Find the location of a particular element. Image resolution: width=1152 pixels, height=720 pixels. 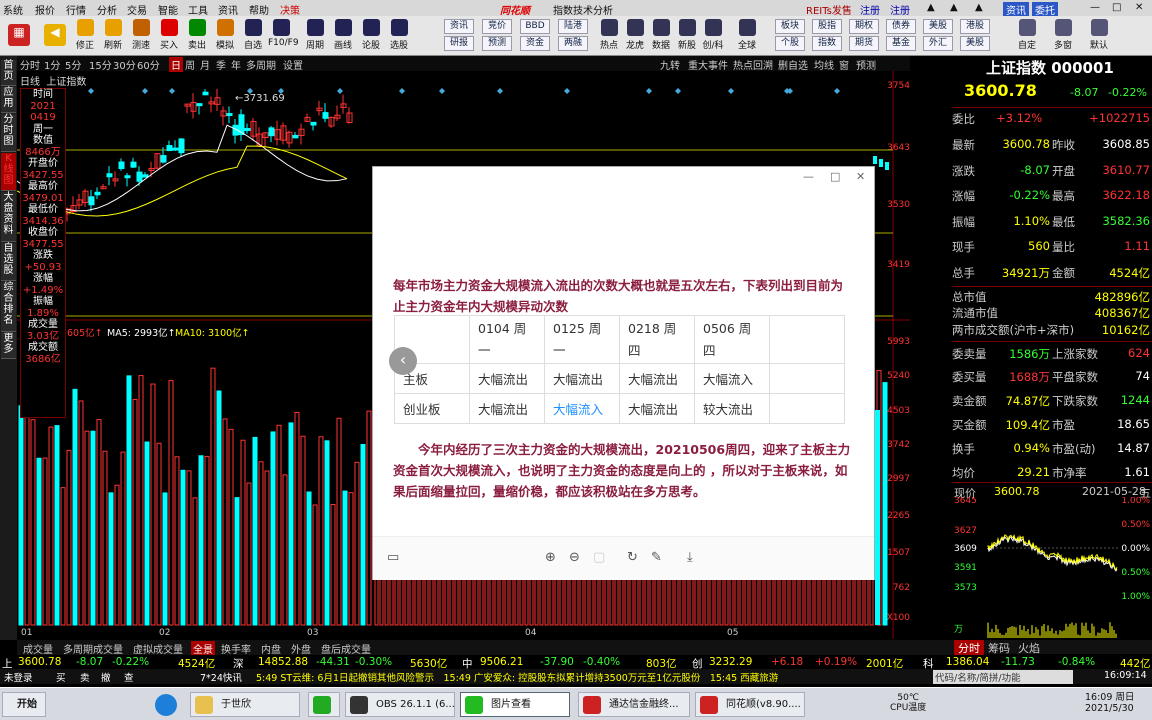

toolbar-mid-0: 热点 is located at coordinates (609, 36).